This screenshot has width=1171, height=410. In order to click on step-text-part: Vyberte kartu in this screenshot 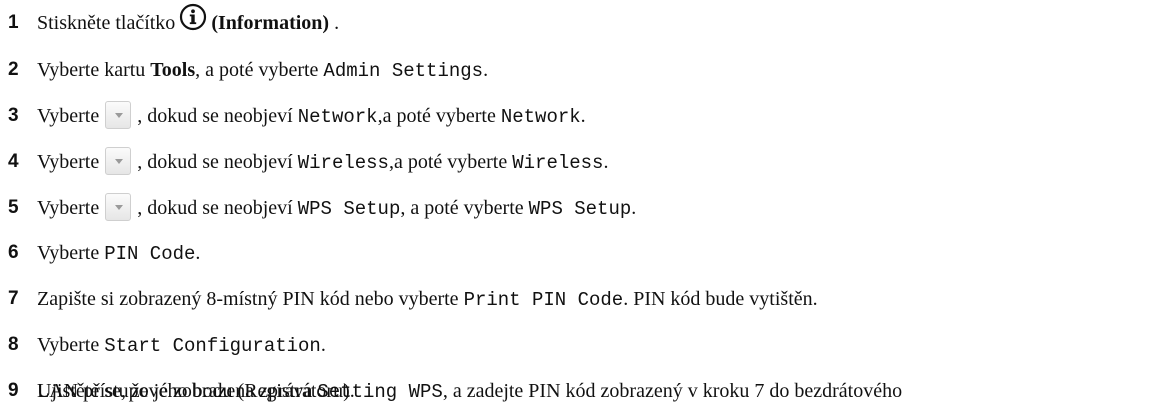, I will do `click(94, 70)`.